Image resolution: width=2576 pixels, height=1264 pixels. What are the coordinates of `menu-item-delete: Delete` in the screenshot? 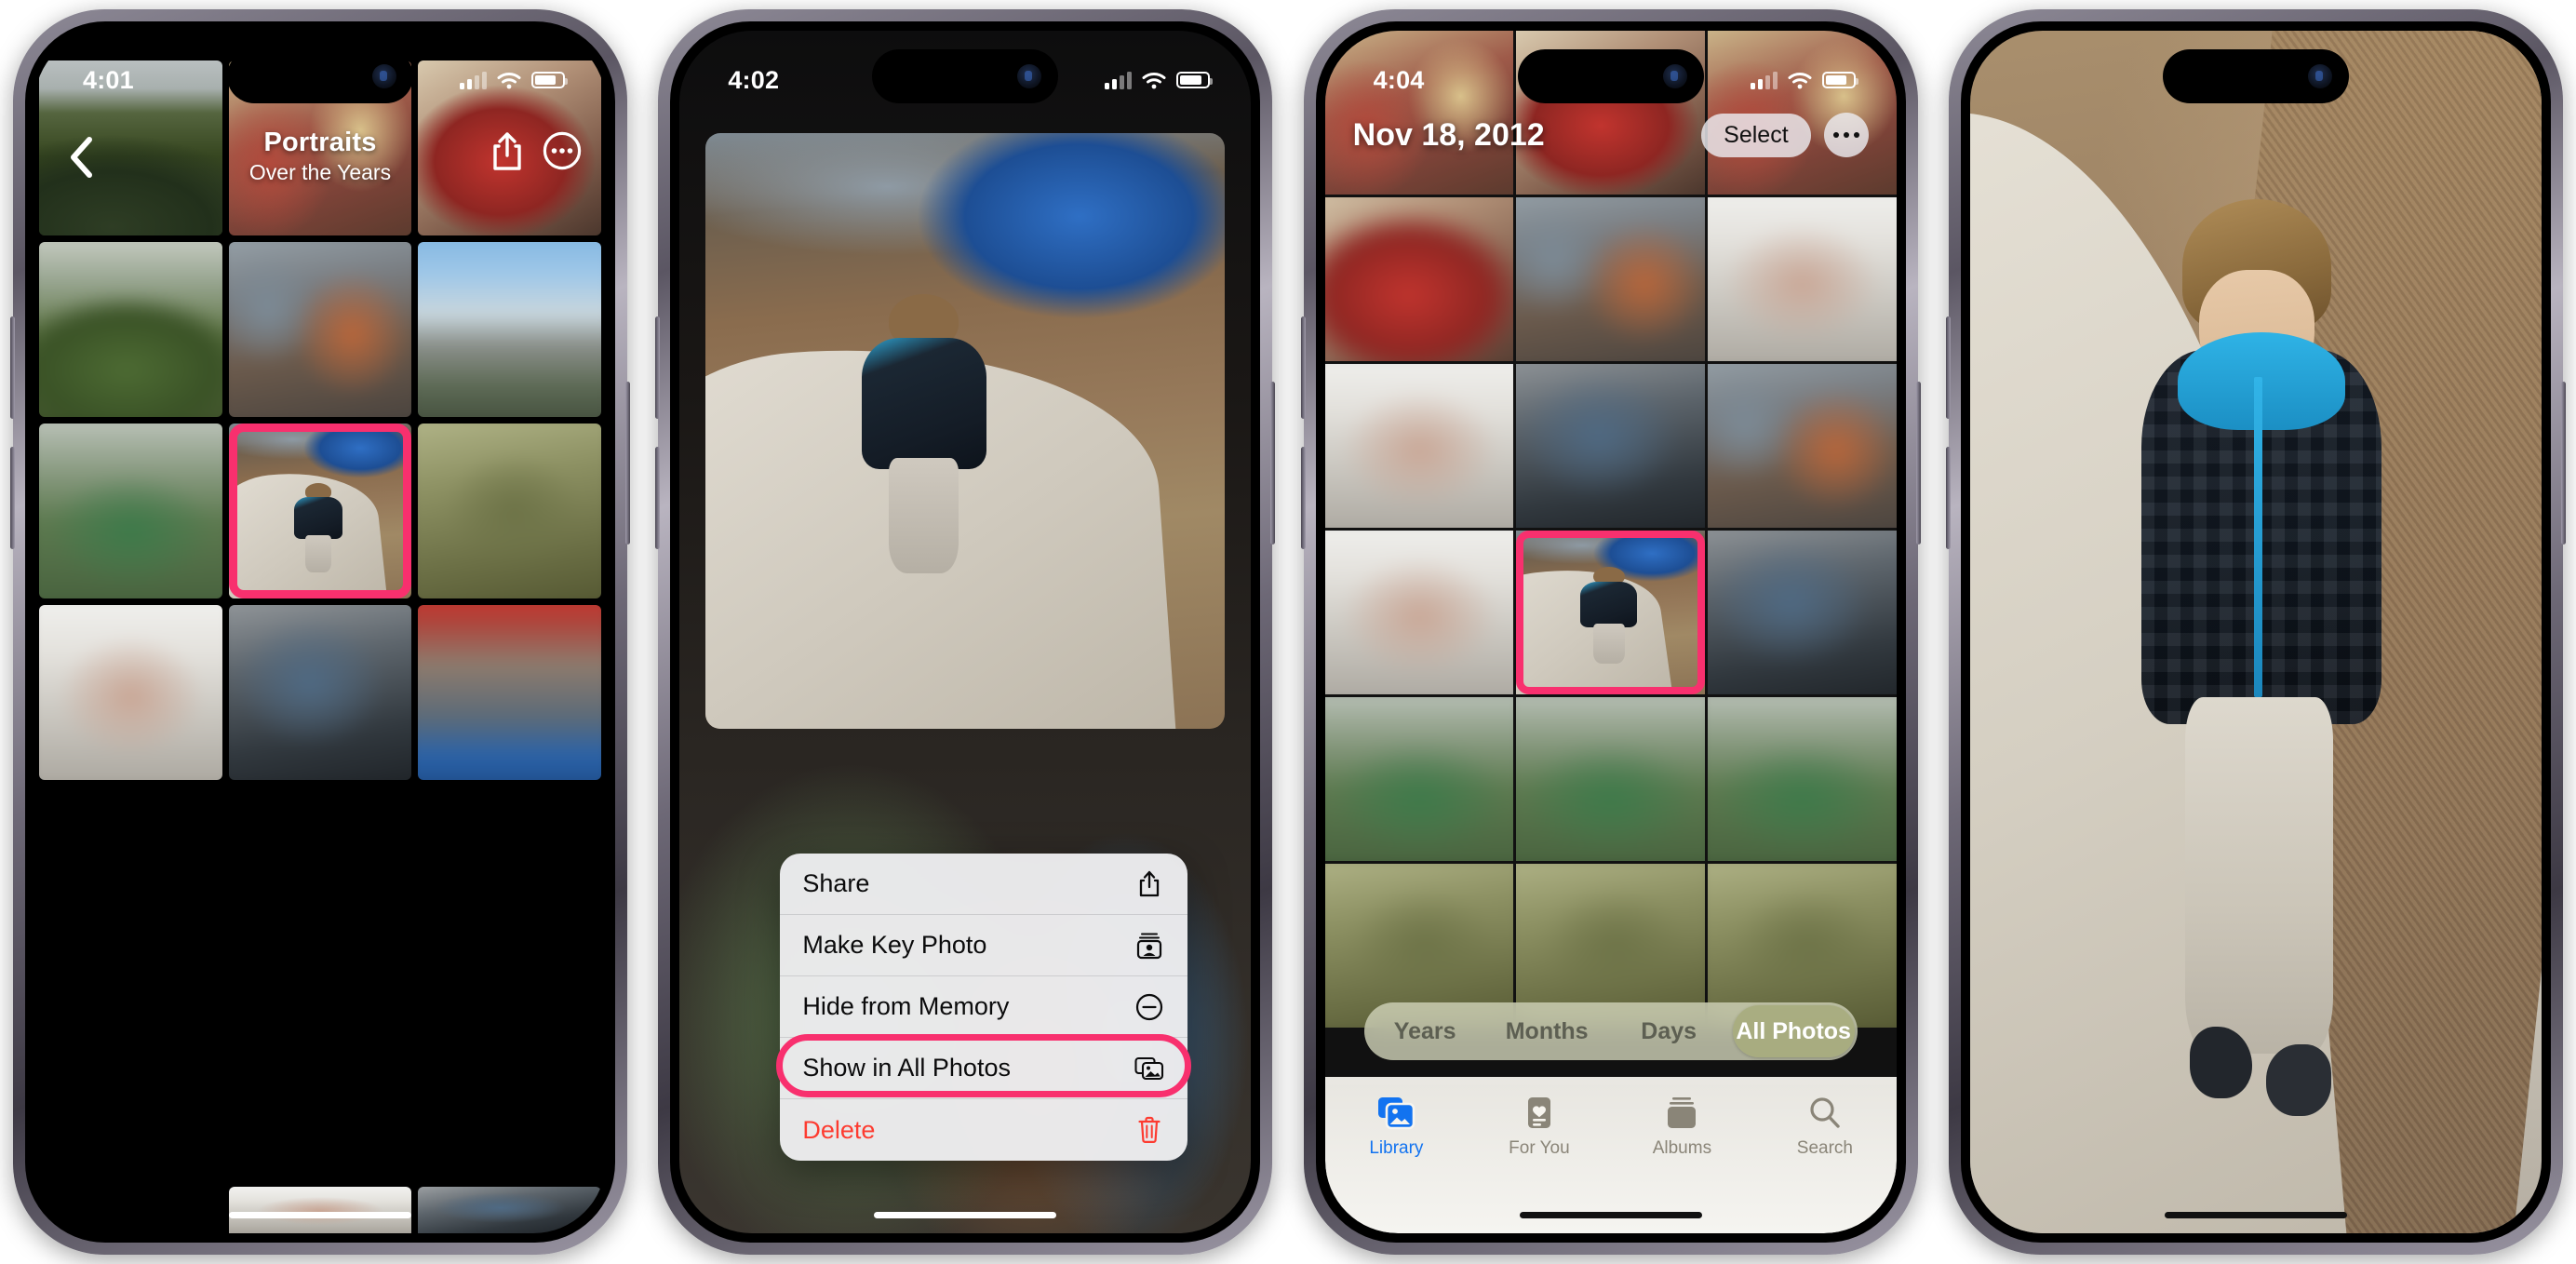 It's located at (983, 1130).